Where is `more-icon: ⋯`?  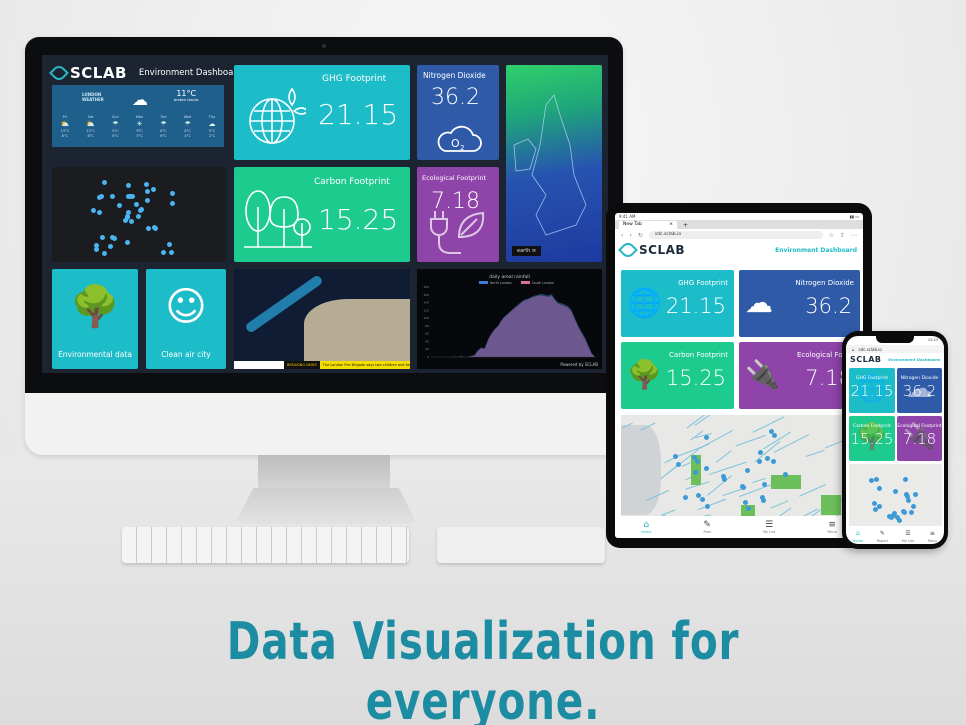
more-icon: ⋯ is located at coordinates (854, 235).